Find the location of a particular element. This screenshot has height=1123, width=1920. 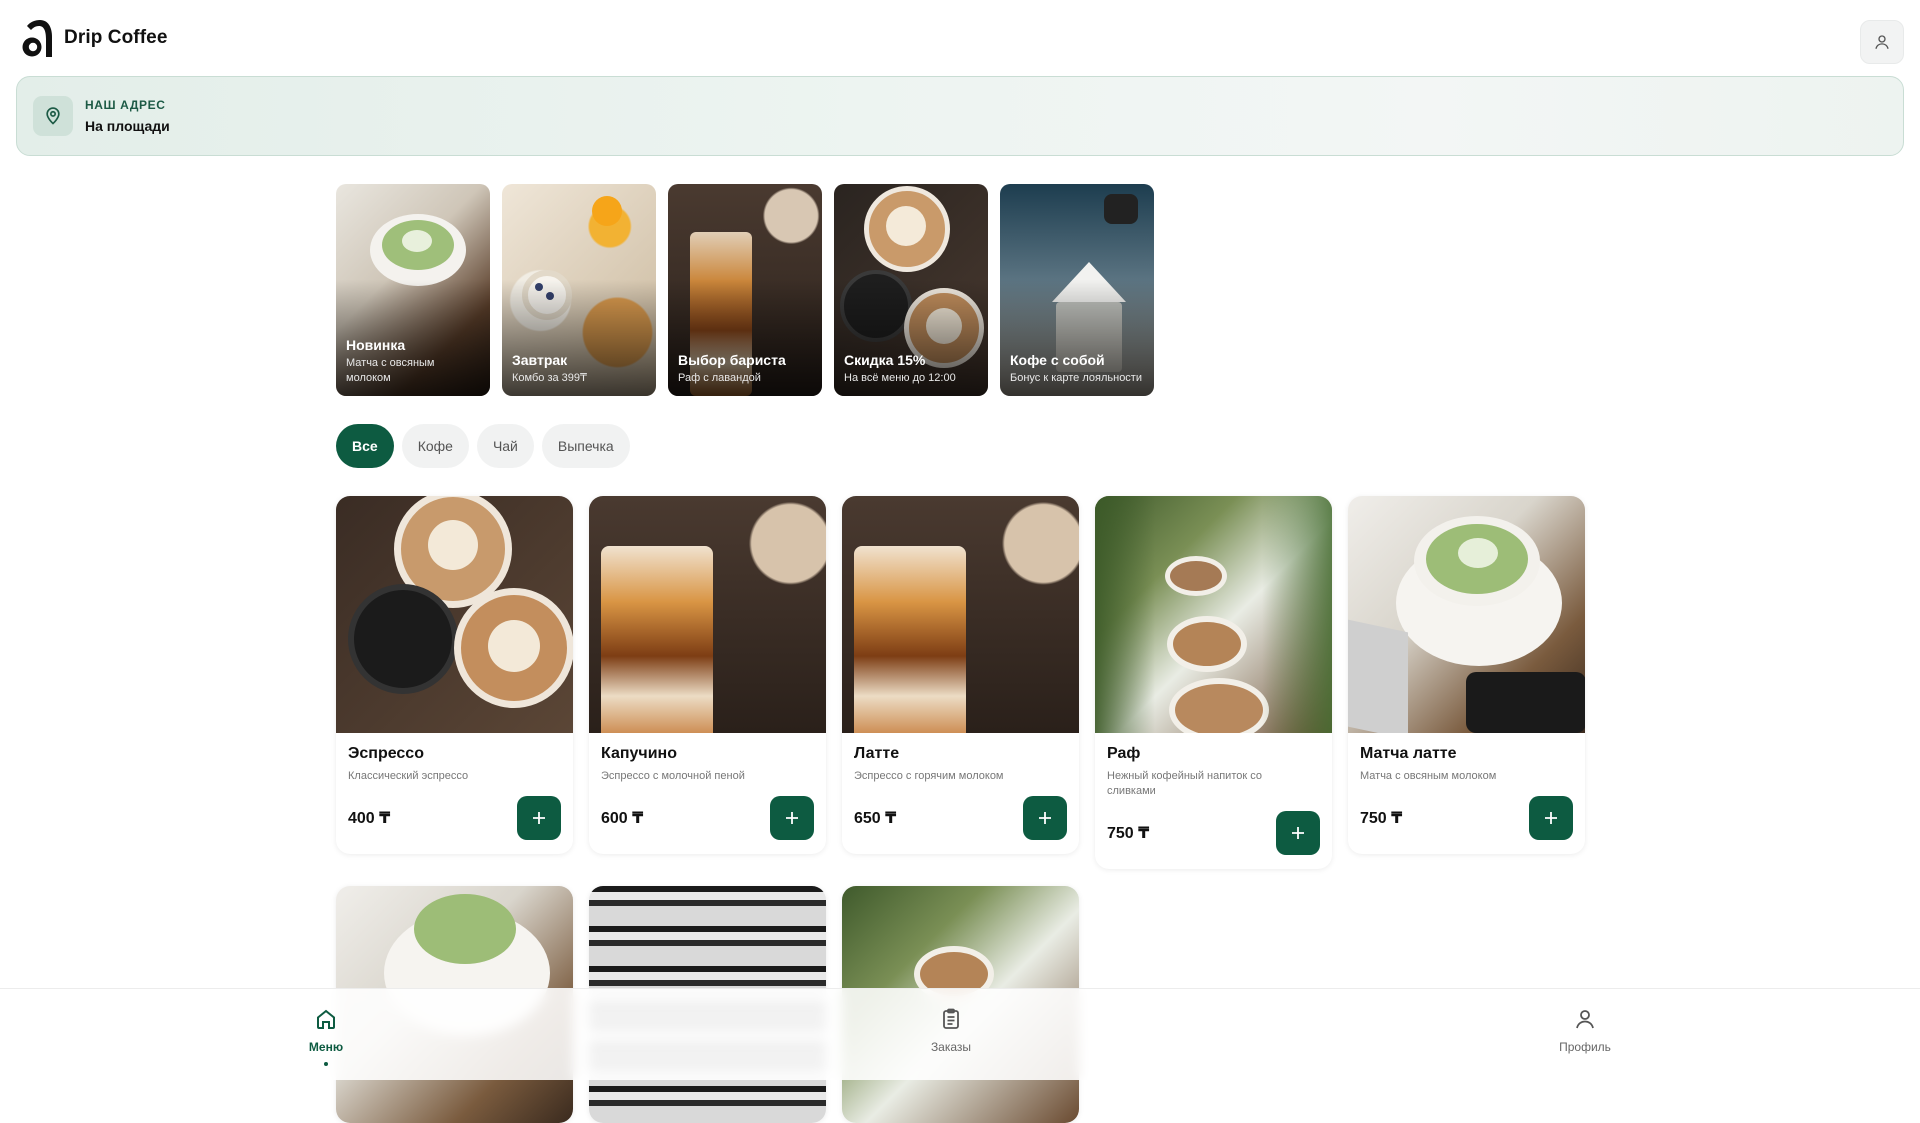

app-header: Drip Coffee is located at coordinates (960, 38).